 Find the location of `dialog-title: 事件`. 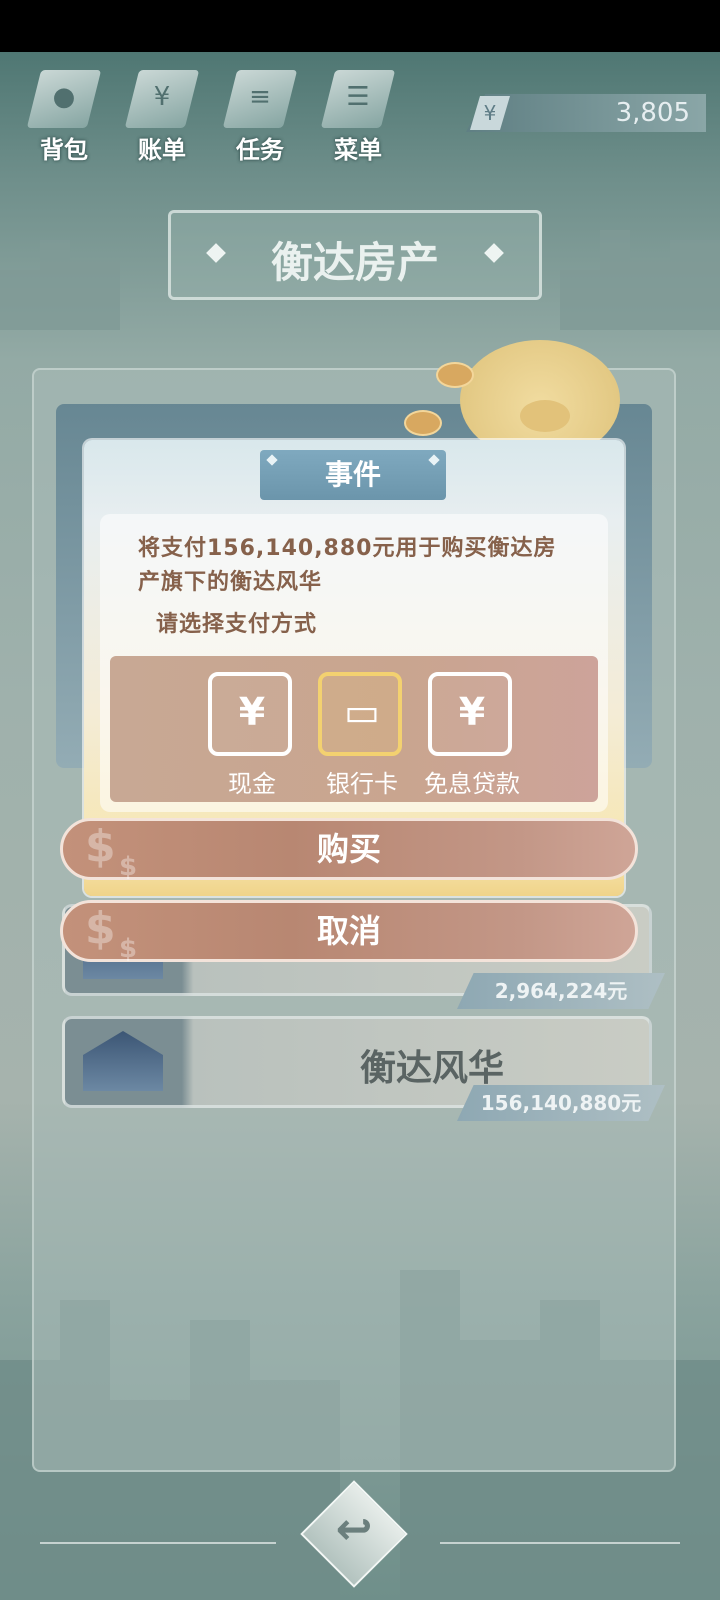

dialog-title: 事件 is located at coordinates (353, 475).